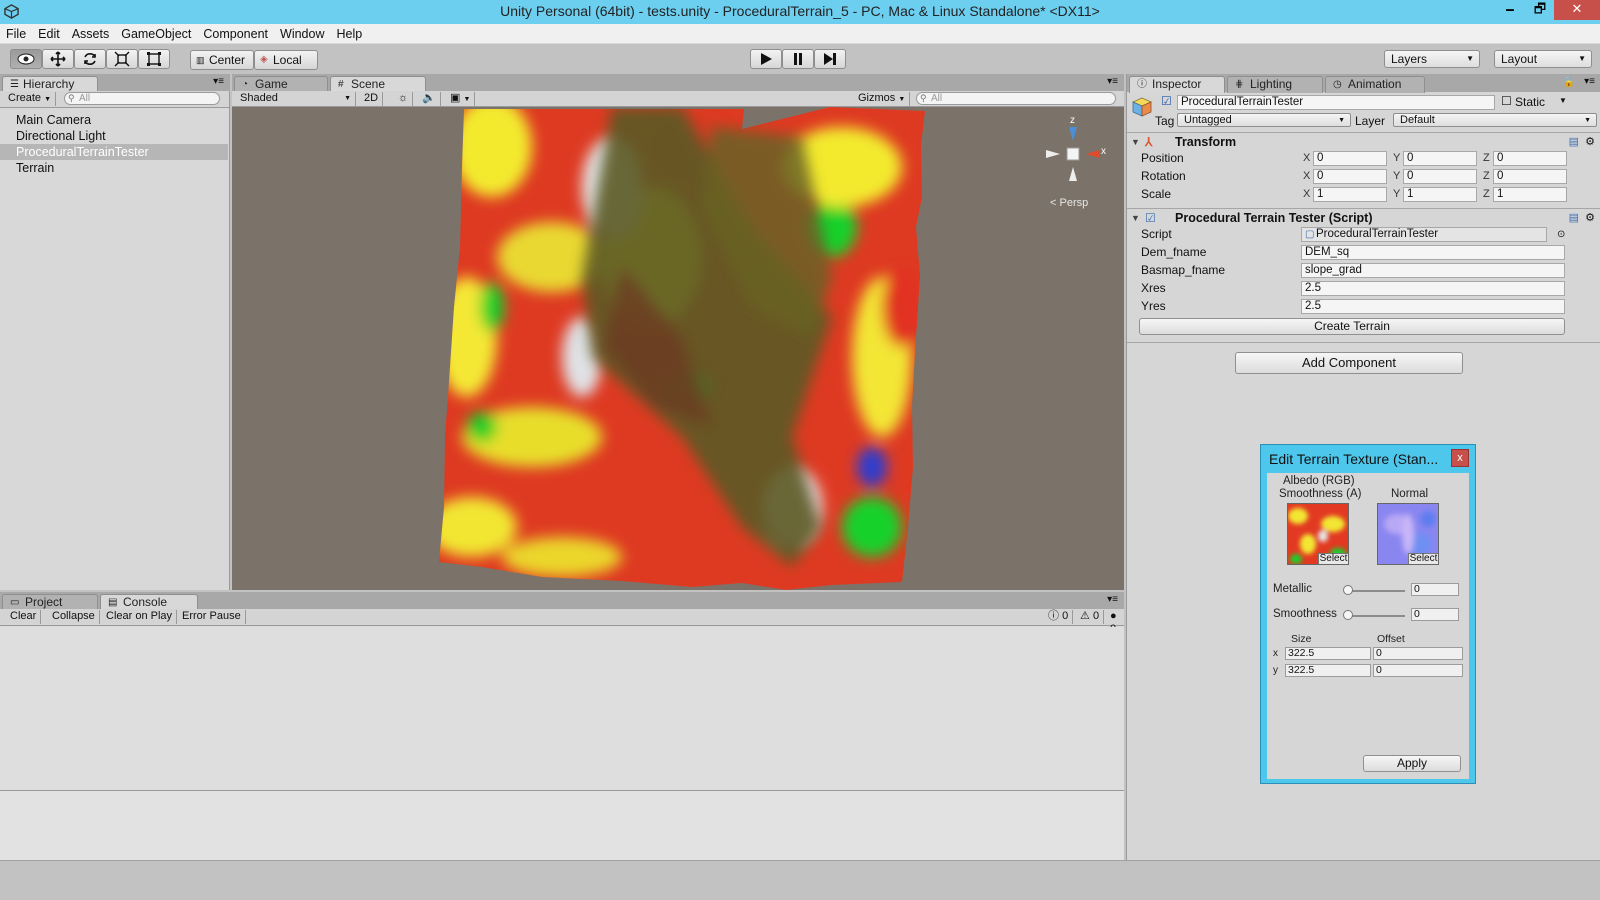 Image resolution: width=1600 pixels, height=900 pixels. What do you see at coordinates (1440, 158) in the screenshot?
I see `position-y-field: 0` at bounding box center [1440, 158].